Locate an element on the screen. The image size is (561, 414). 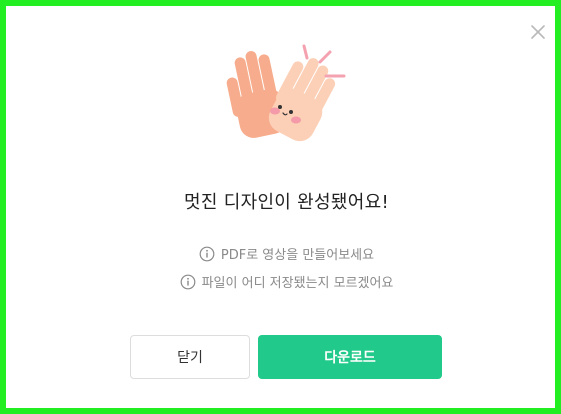
close-button is located at coordinates (538, 32).